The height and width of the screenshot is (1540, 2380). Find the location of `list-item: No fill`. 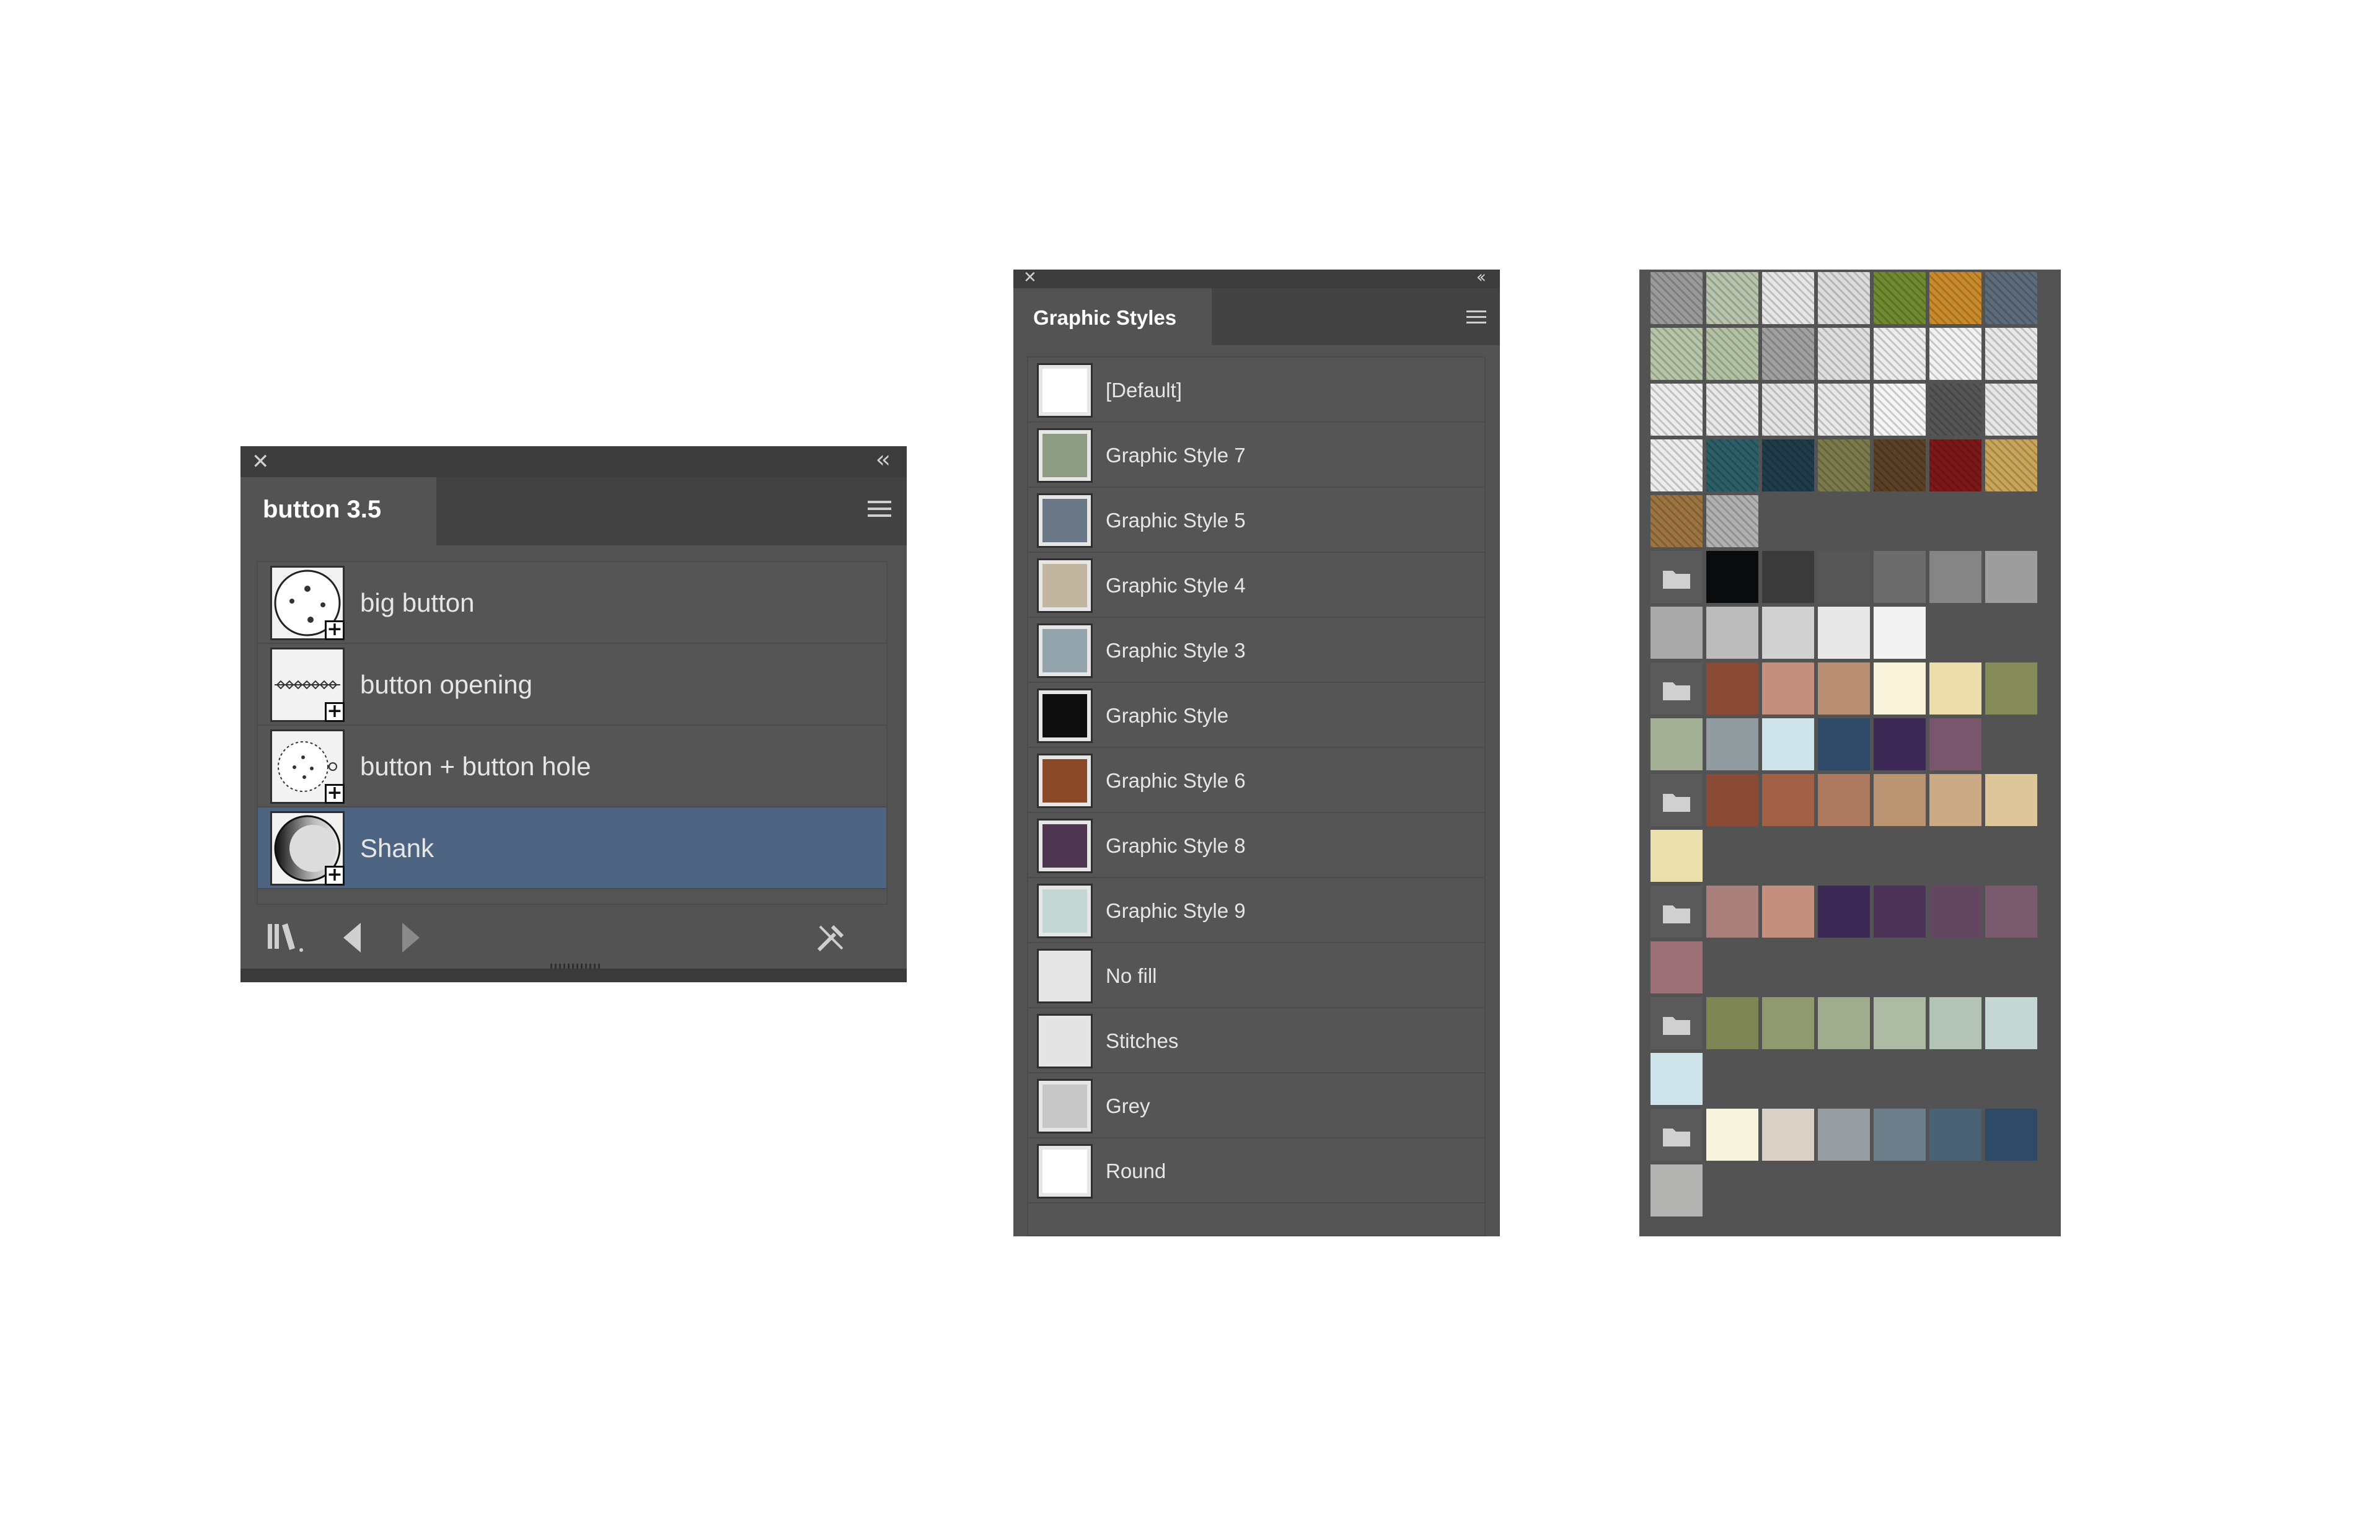

list-item: No fill is located at coordinates (1256, 975).